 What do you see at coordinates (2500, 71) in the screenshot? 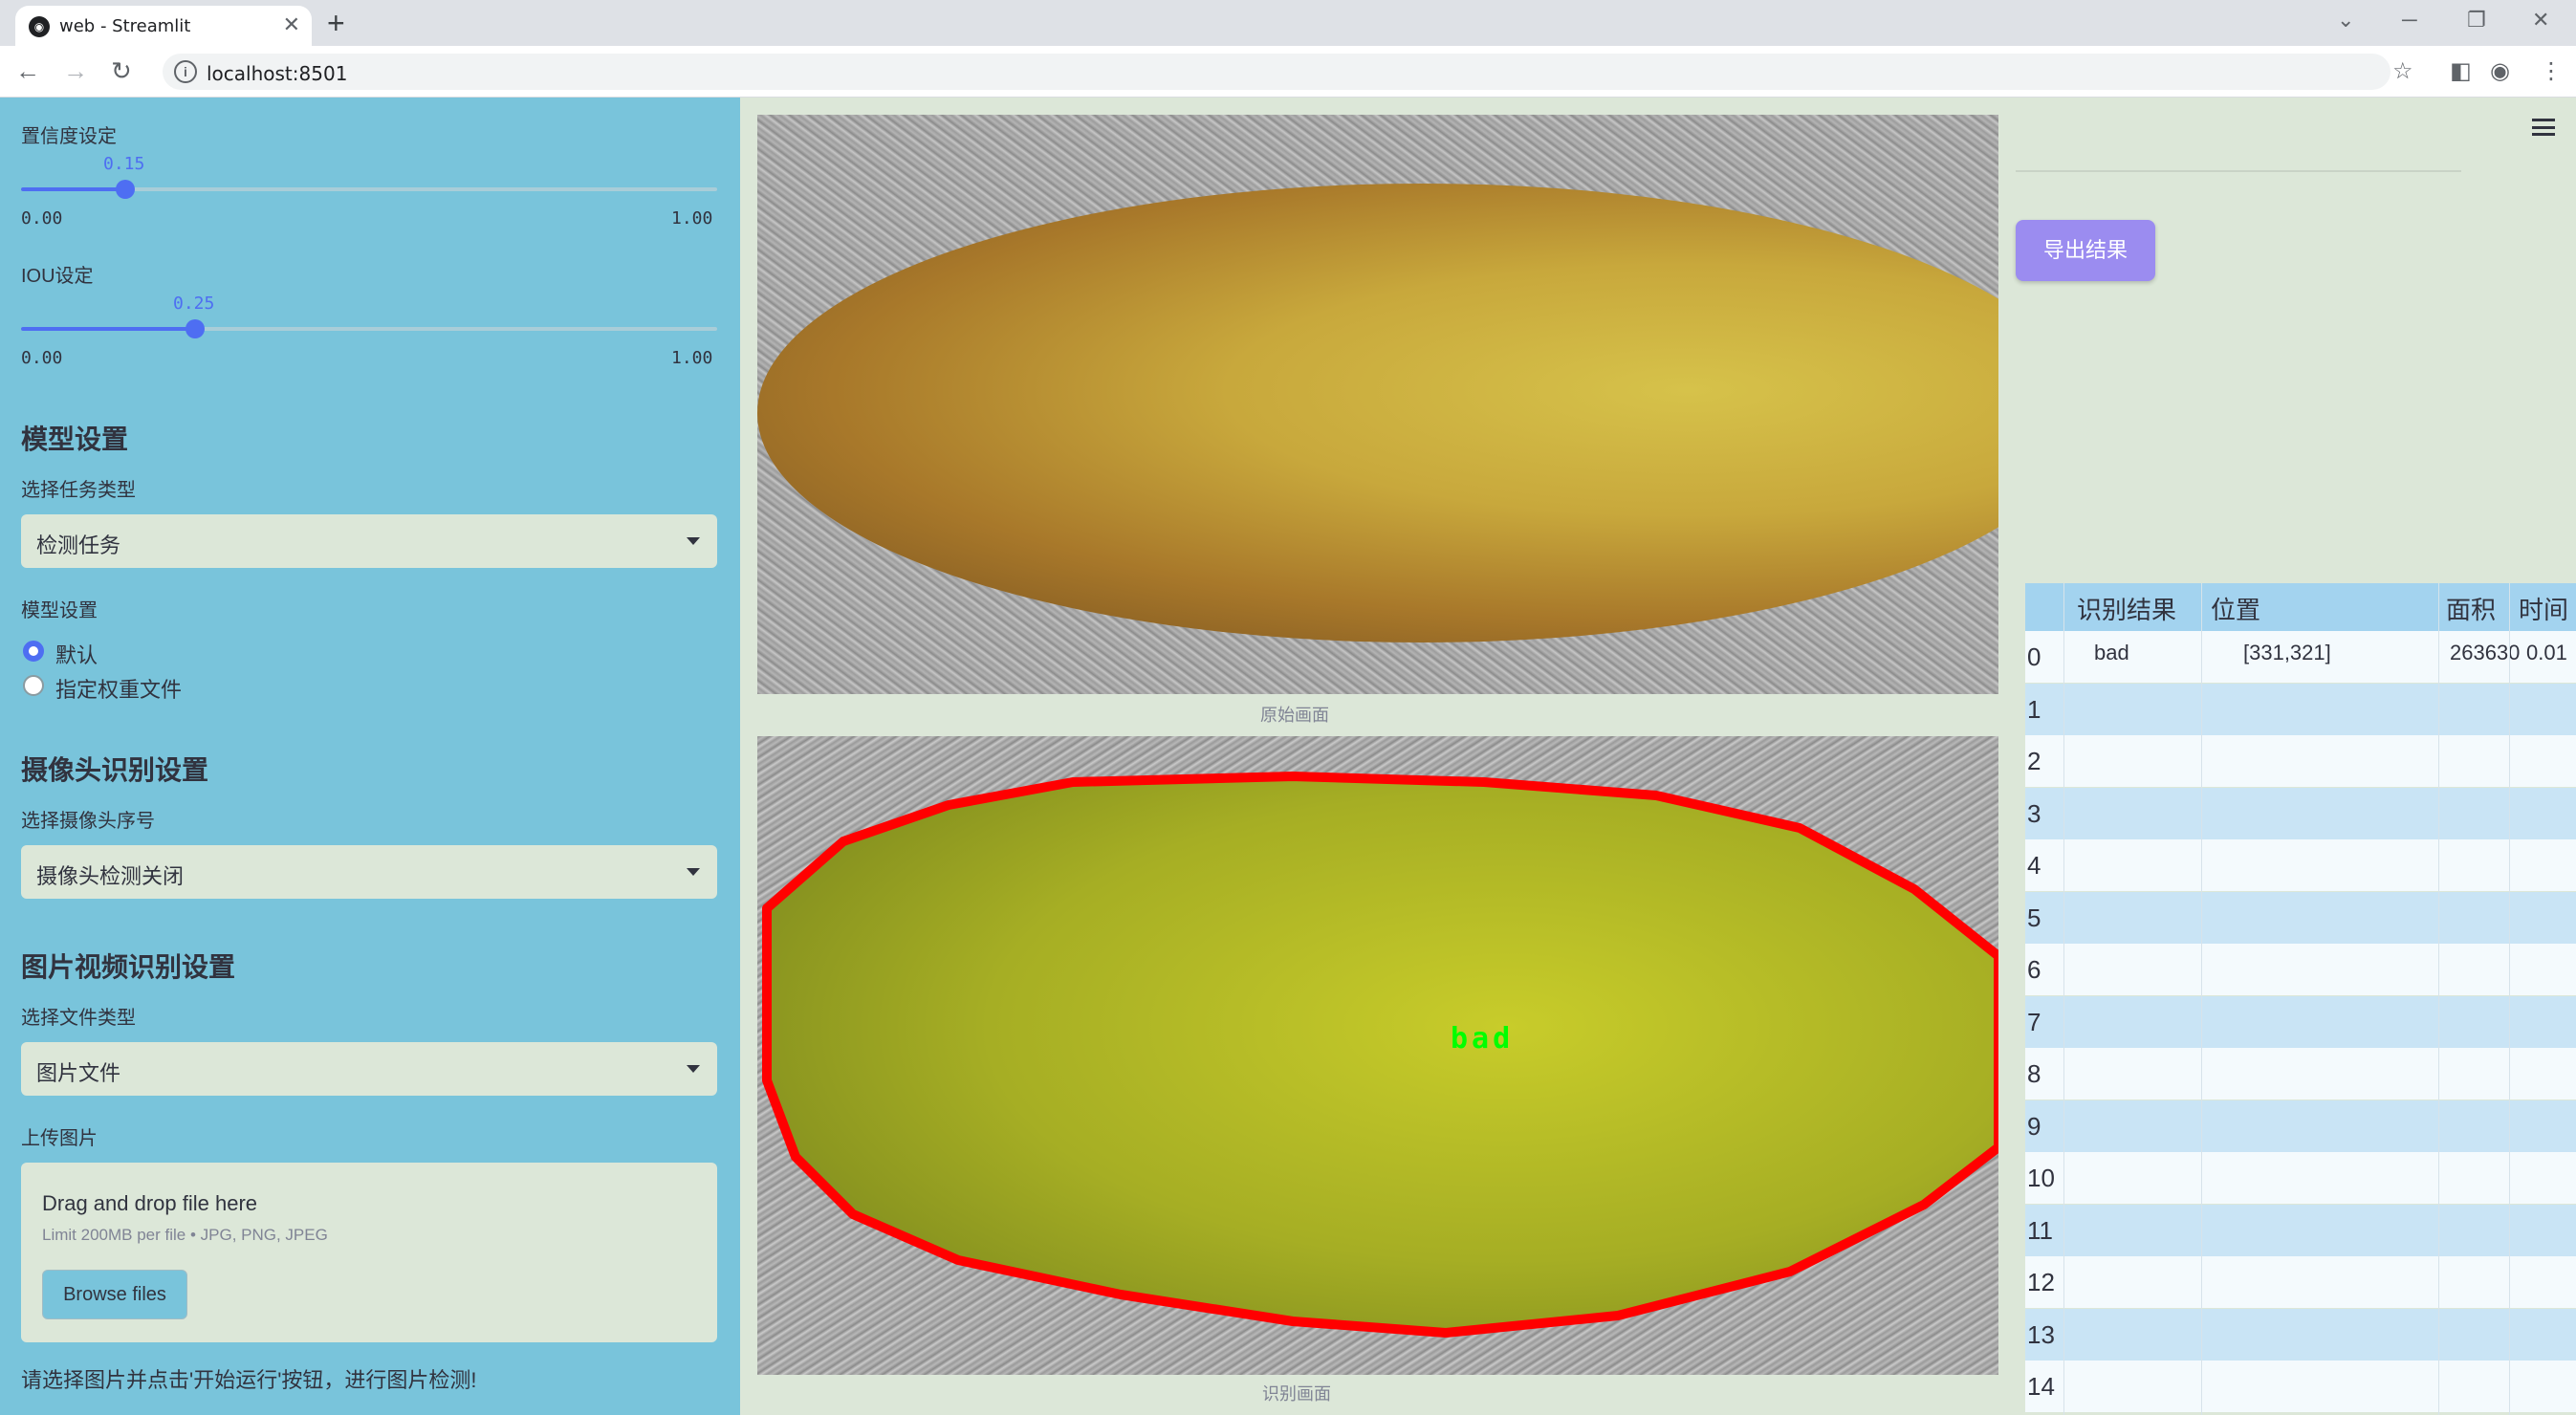
I see `profile-avatar-icon: ◉` at bounding box center [2500, 71].